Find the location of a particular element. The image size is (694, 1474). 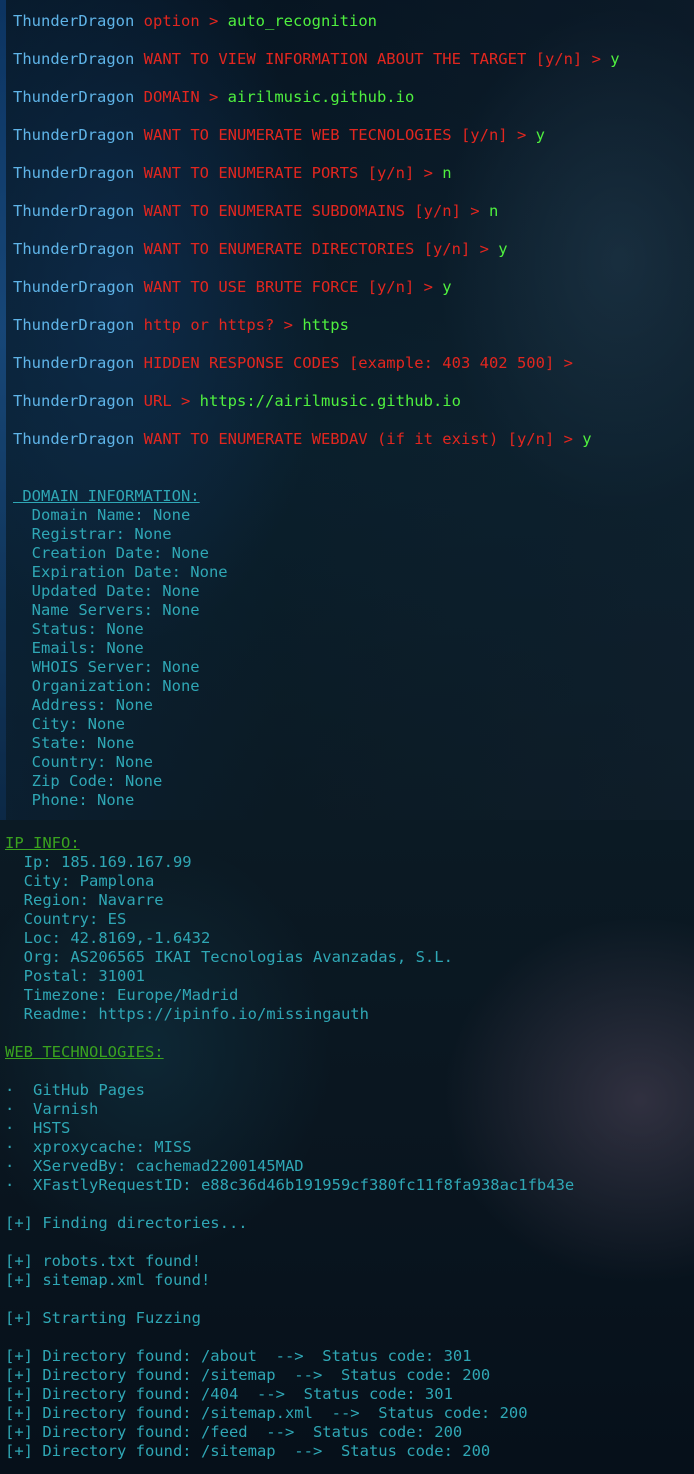

ip-info-row: Timezone: Europe/Madrid is located at coordinates (122, 995).